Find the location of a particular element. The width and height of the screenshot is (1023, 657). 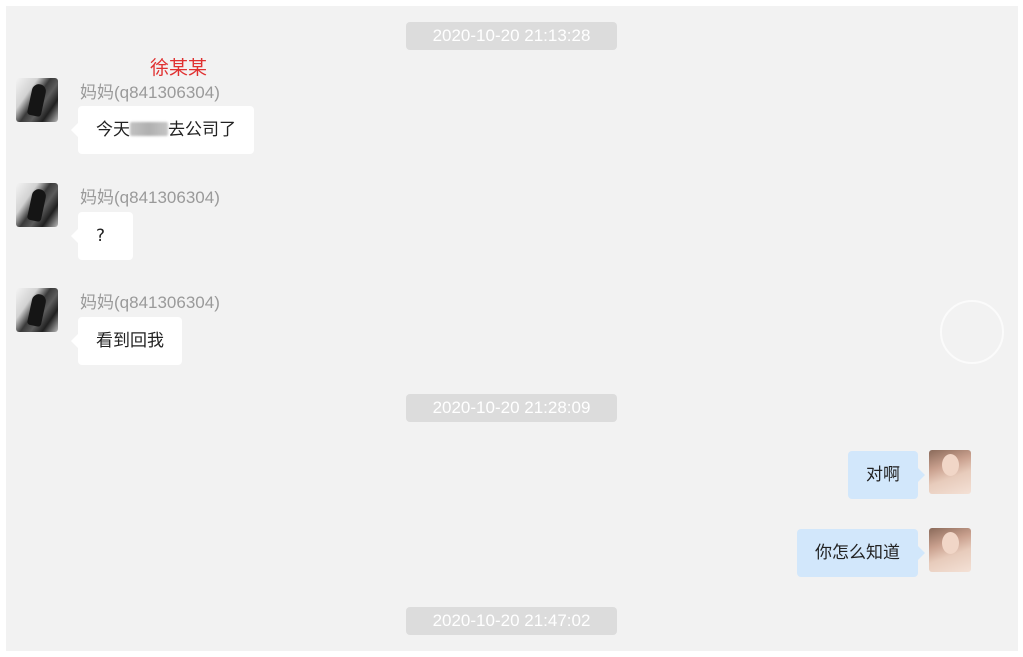

message-text: 你怎么知道 is located at coordinates (857, 553).